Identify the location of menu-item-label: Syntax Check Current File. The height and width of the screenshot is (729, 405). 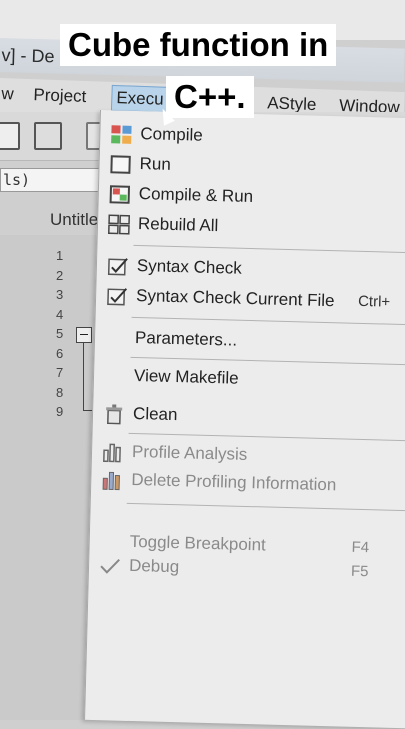
(235, 298).